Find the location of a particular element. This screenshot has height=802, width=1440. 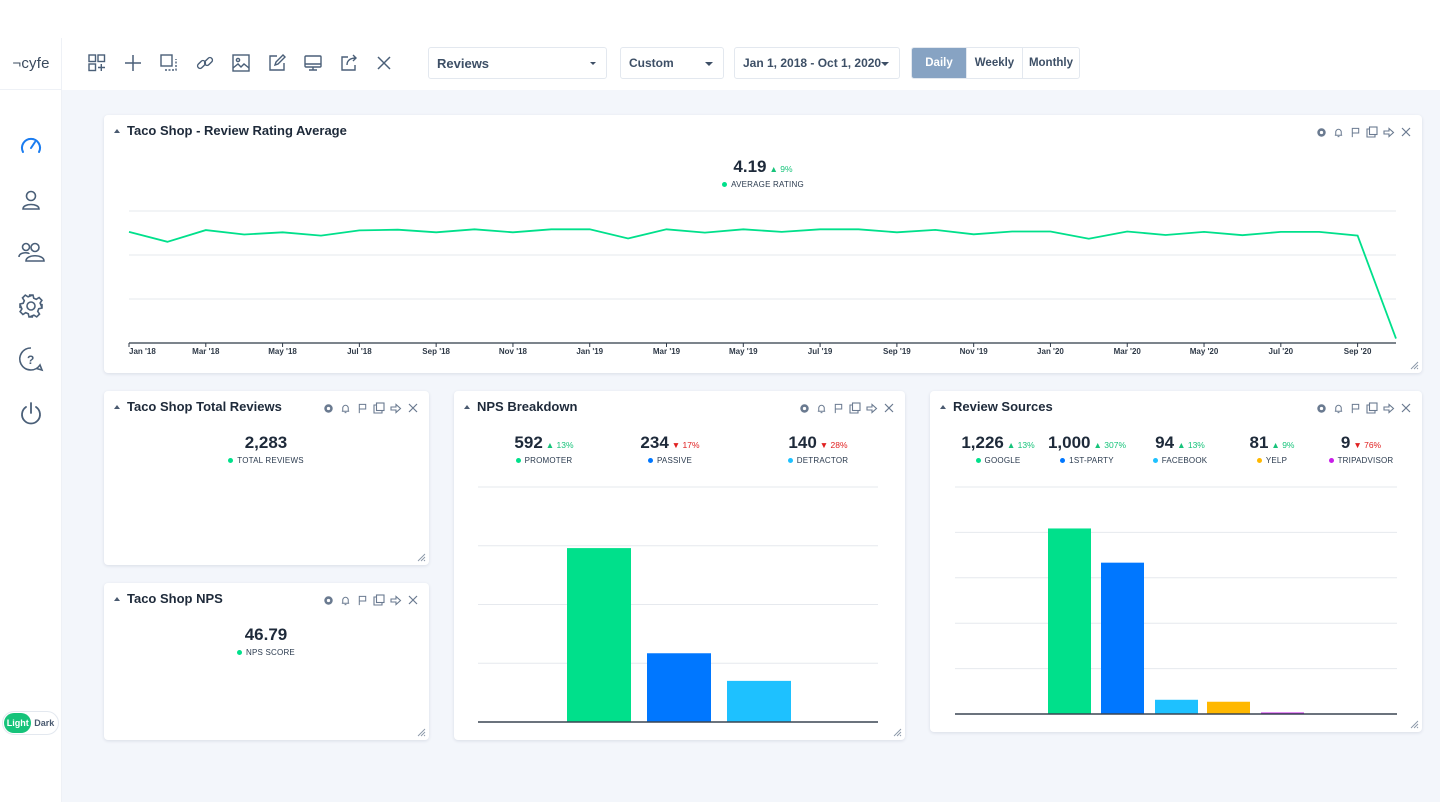

duplicate-button is located at coordinates (169, 63).